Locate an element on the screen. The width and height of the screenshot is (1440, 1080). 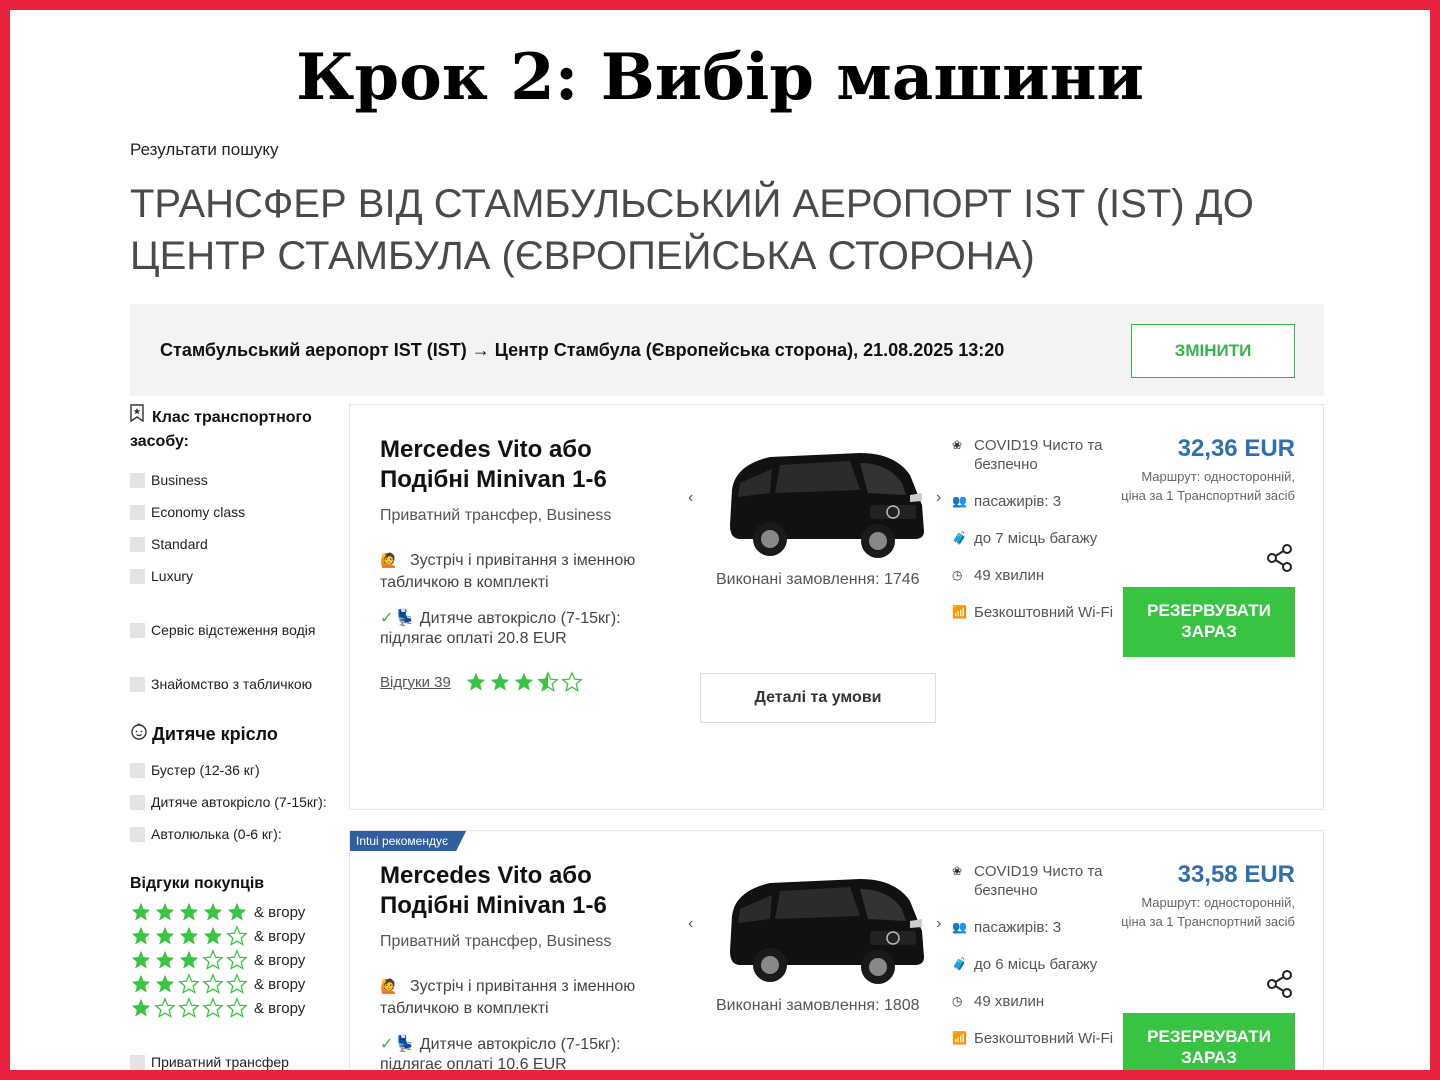
filter-child-seat: Дитяче автокрісло (7-15кг): is located at coordinates (235, 802).